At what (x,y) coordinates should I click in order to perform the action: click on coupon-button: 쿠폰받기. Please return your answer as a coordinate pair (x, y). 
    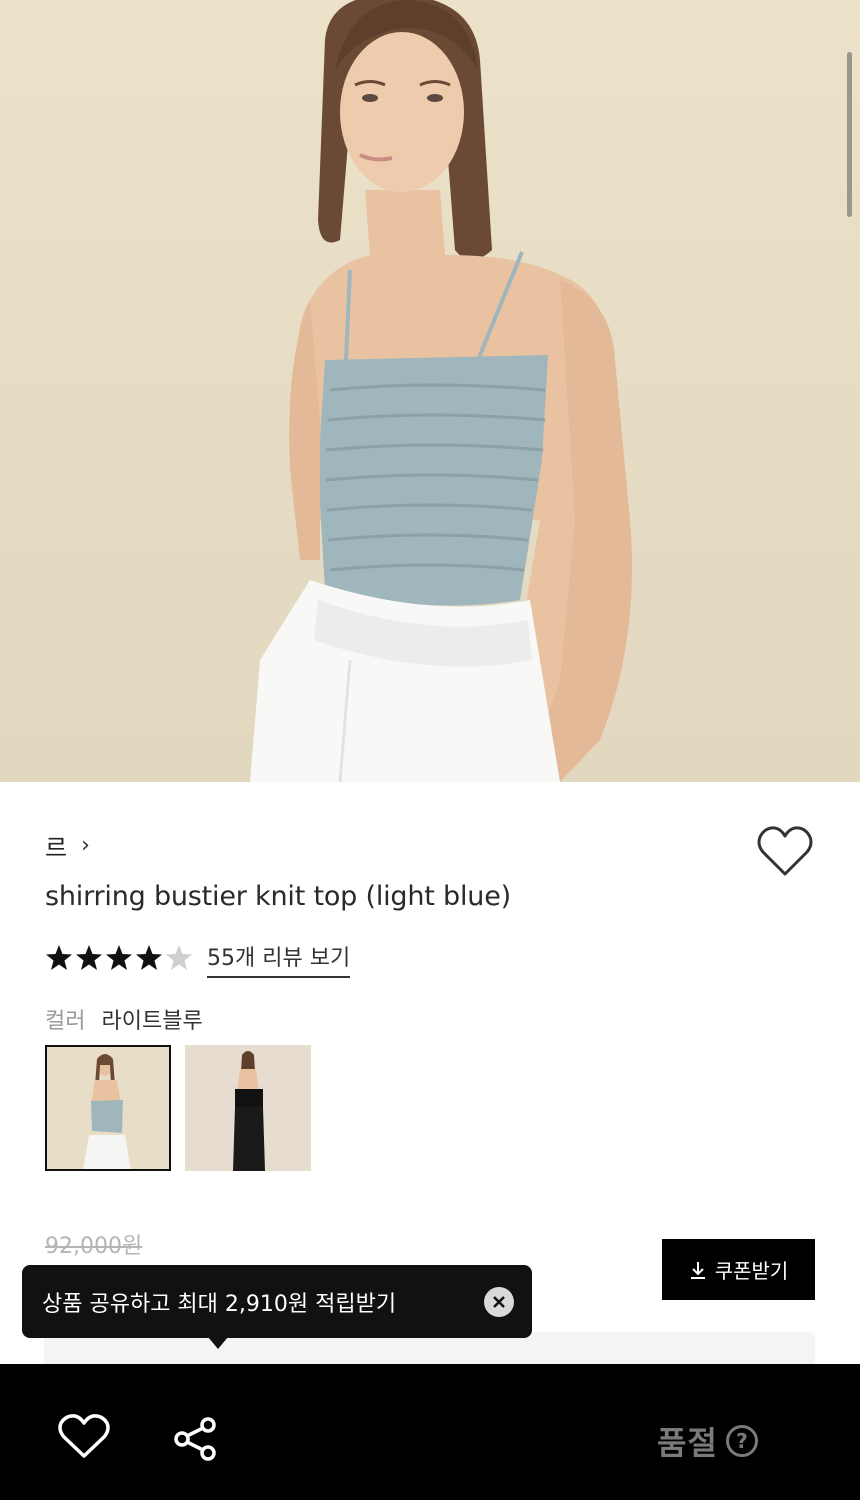
    Looking at the image, I should click on (738, 1269).